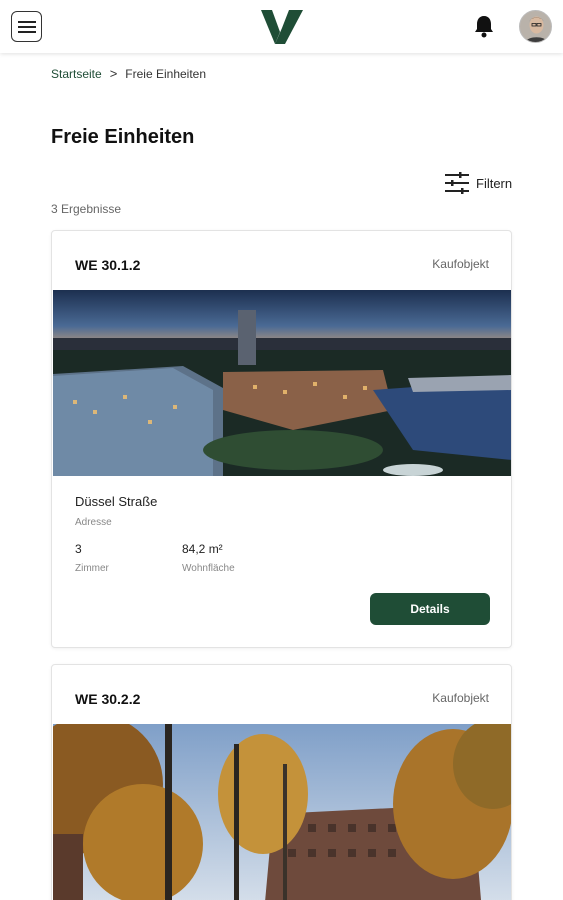  Describe the element at coordinates (93, 522) in the screenshot. I see `unit-address-label: Adresse` at that location.